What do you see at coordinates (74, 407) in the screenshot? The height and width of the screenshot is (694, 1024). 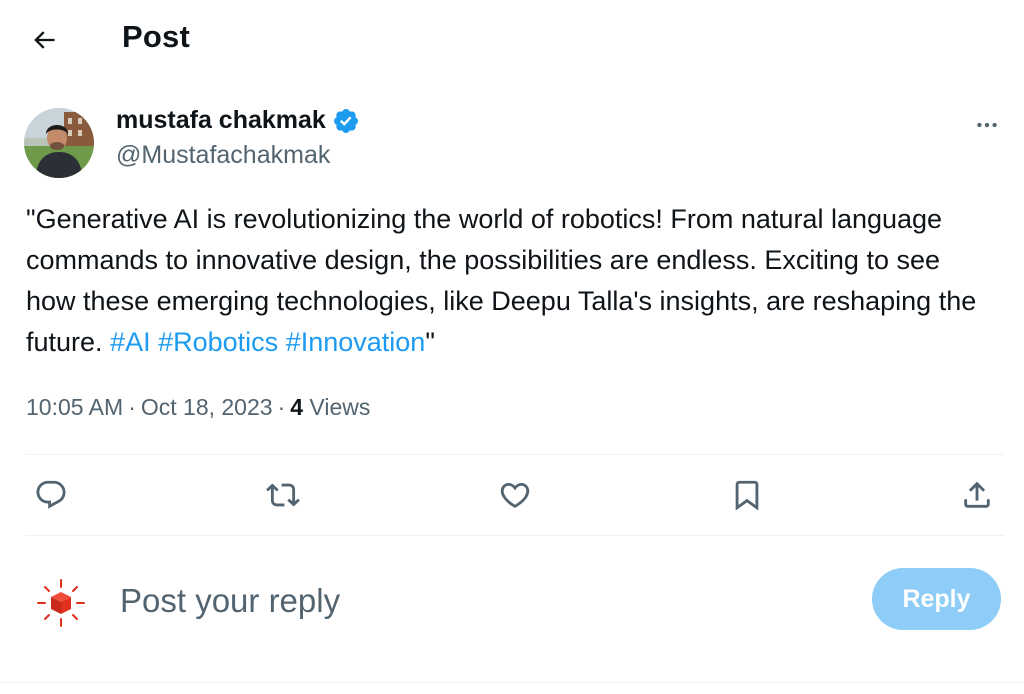 I see `post-time: 10:05 AM` at bounding box center [74, 407].